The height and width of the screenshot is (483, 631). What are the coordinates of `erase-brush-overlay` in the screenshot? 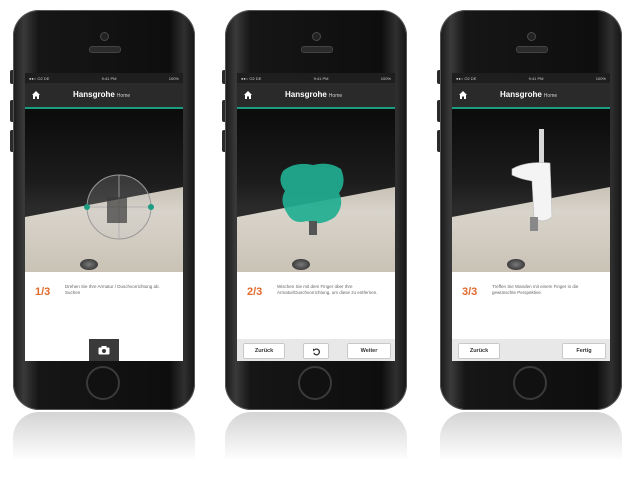 It's located at (316, 190).